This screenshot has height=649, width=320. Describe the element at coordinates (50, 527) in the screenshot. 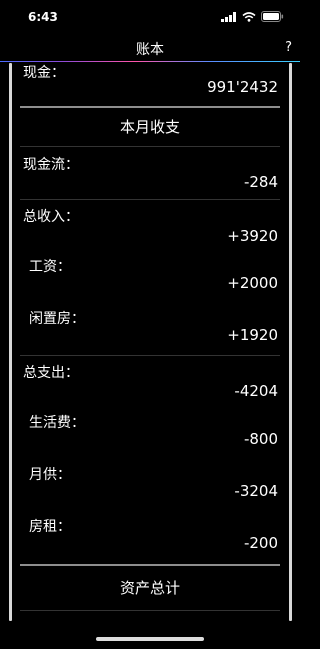

I see `expense-item-label: 房租：` at that location.